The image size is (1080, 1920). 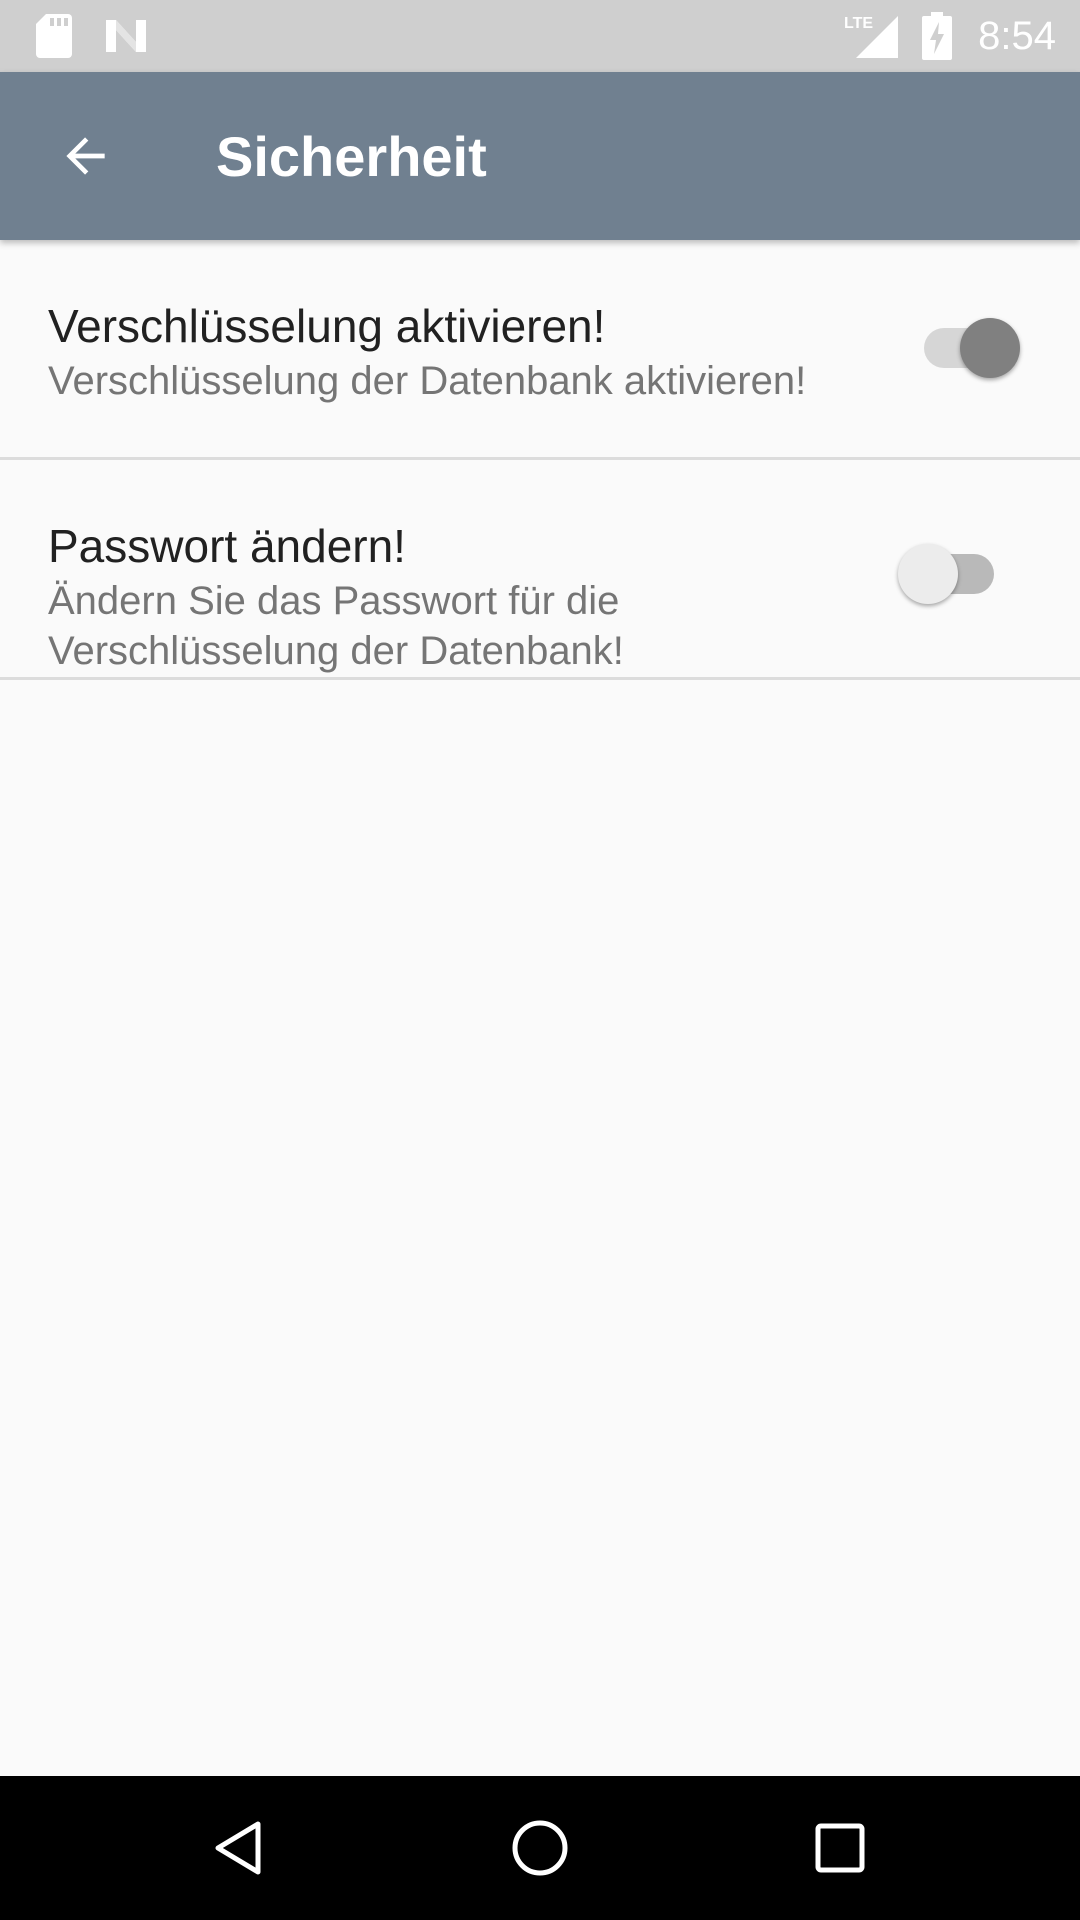 What do you see at coordinates (871, 36) in the screenshot?
I see `lte-signal-icon: LTE` at bounding box center [871, 36].